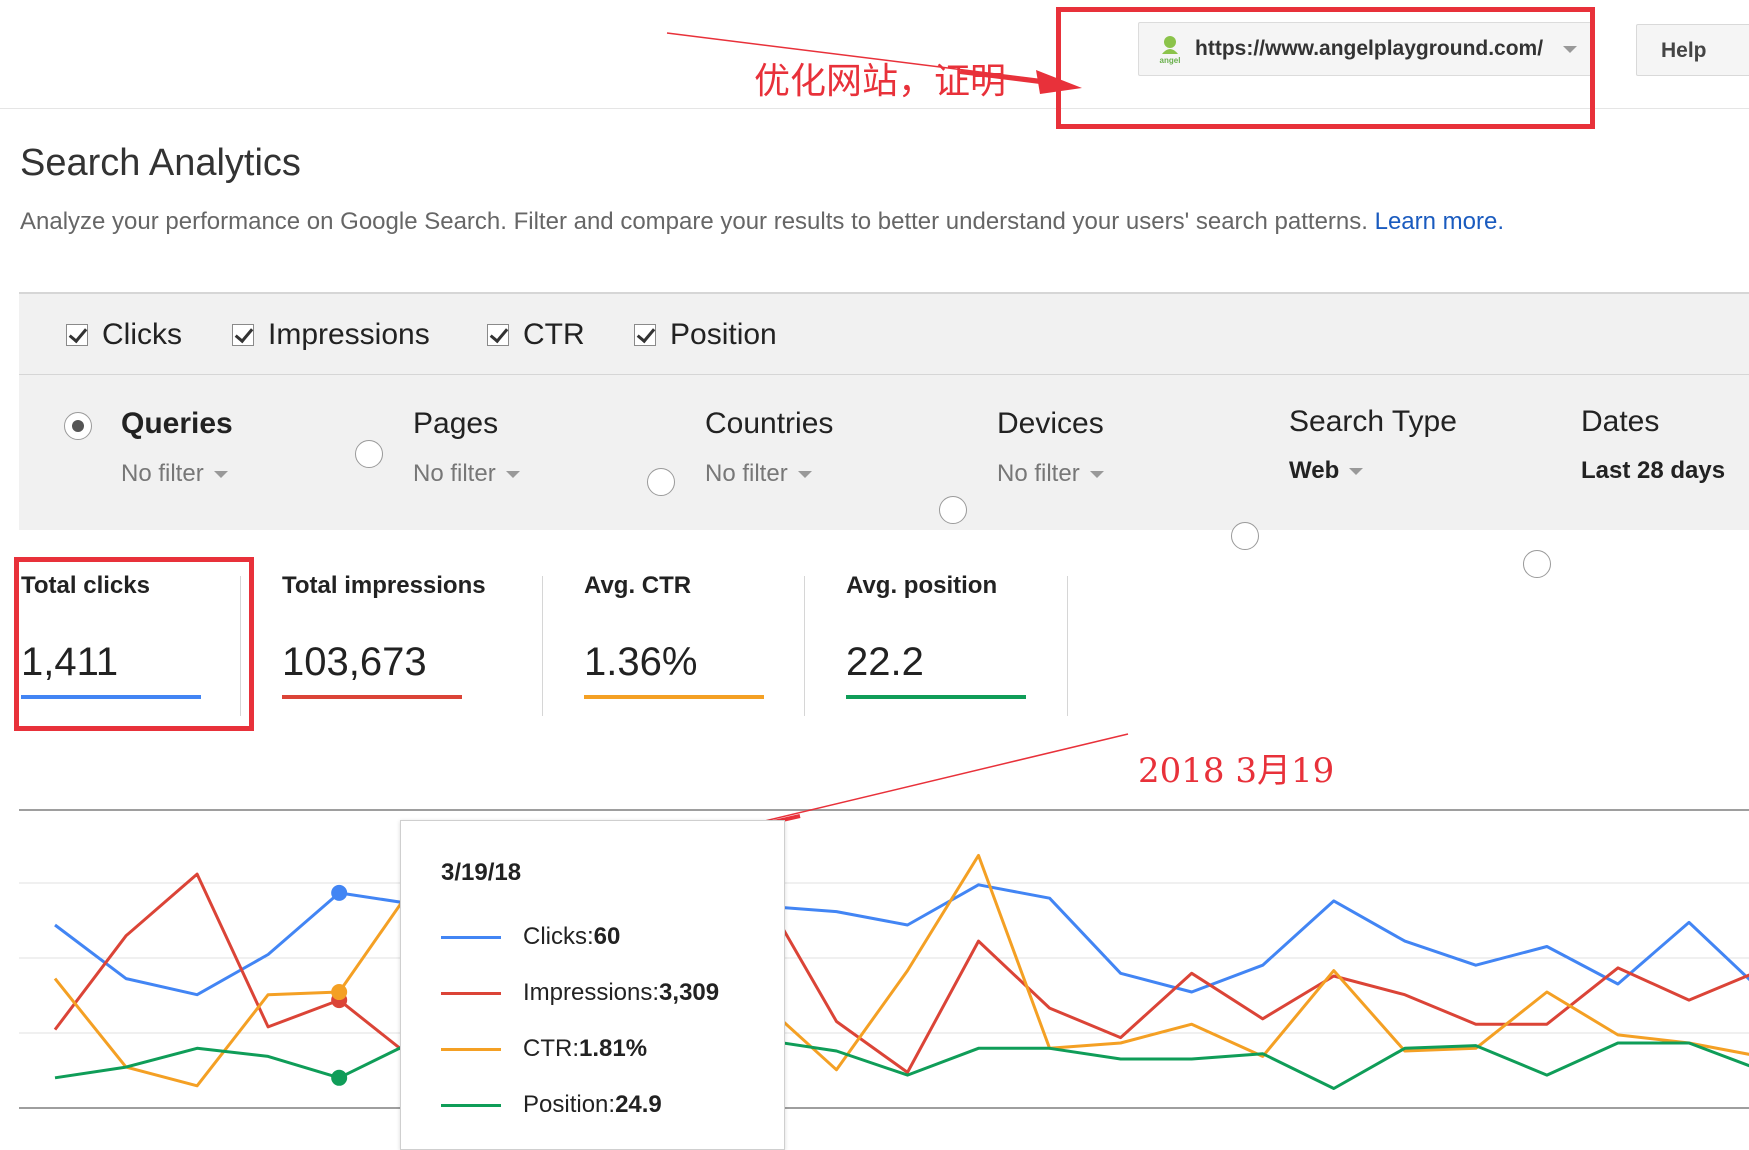 The height and width of the screenshot is (1150, 1749). What do you see at coordinates (1000, 77) in the screenshot?
I see `annotation-arrow-site-thick` at bounding box center [1000, 77].